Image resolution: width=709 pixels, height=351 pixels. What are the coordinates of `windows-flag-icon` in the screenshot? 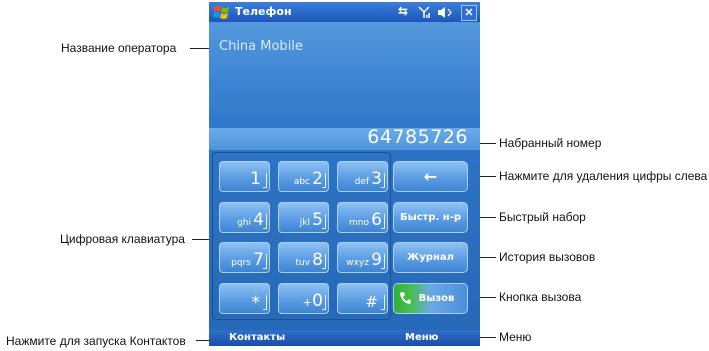 It's located at (221, 12).